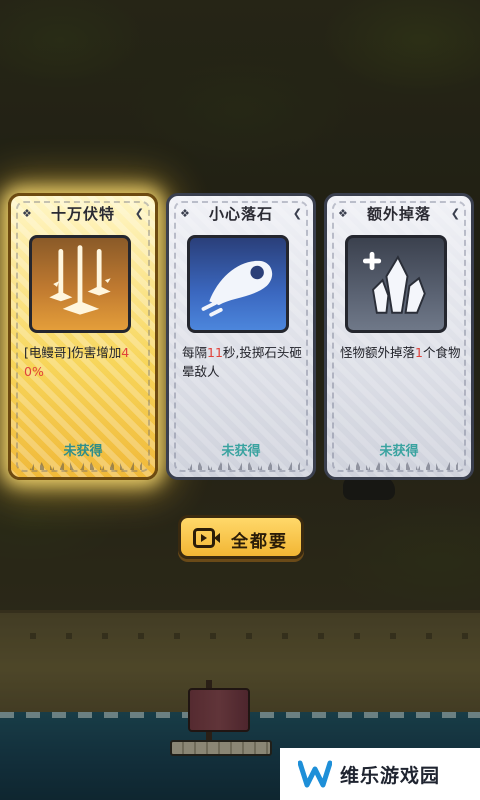  Describe the element at coordinates (80, 284) in the screenshot. I see `lightning-strike-icon` at that location.